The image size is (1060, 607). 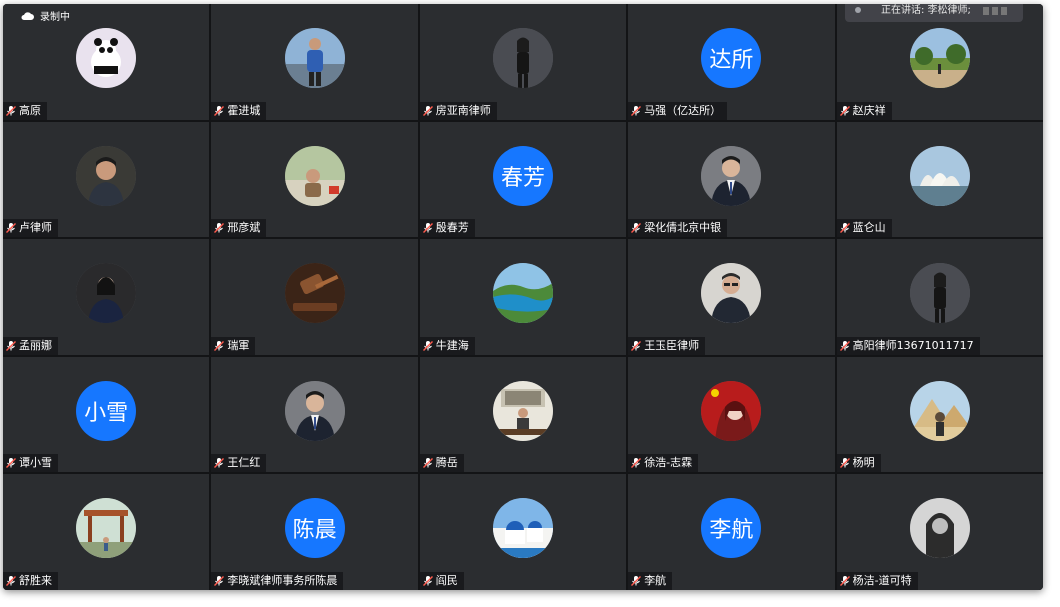 What do you see at coordinates (913, 345) in the screenshot?
I see `participant-name: 高阳律师13671011717` at bounding box center [913, 345].